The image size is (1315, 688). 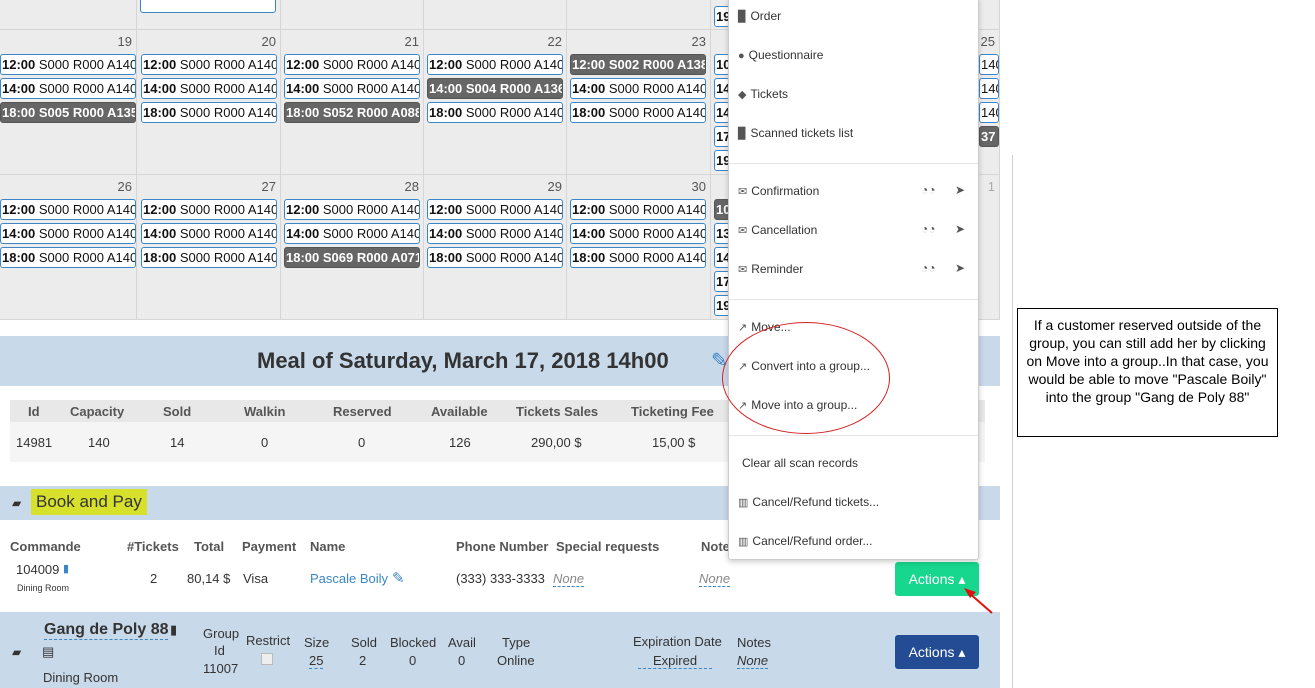 What do you see at coordinates (800, 463) in the screenshot?
I see `menu-item-clear-scan-records: Clear all scan records` at bounding box center [800, 463].